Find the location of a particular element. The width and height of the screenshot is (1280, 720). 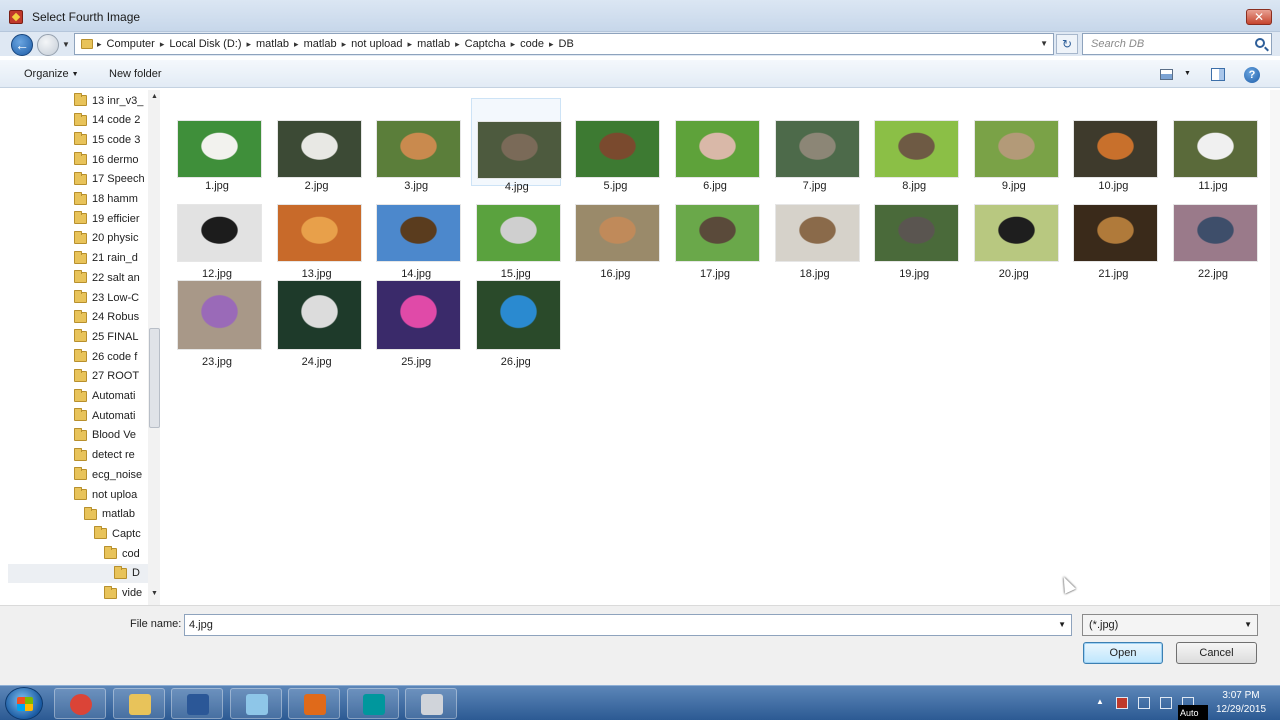

file-item: 11.jpg is located at coordinates (1213, 145).